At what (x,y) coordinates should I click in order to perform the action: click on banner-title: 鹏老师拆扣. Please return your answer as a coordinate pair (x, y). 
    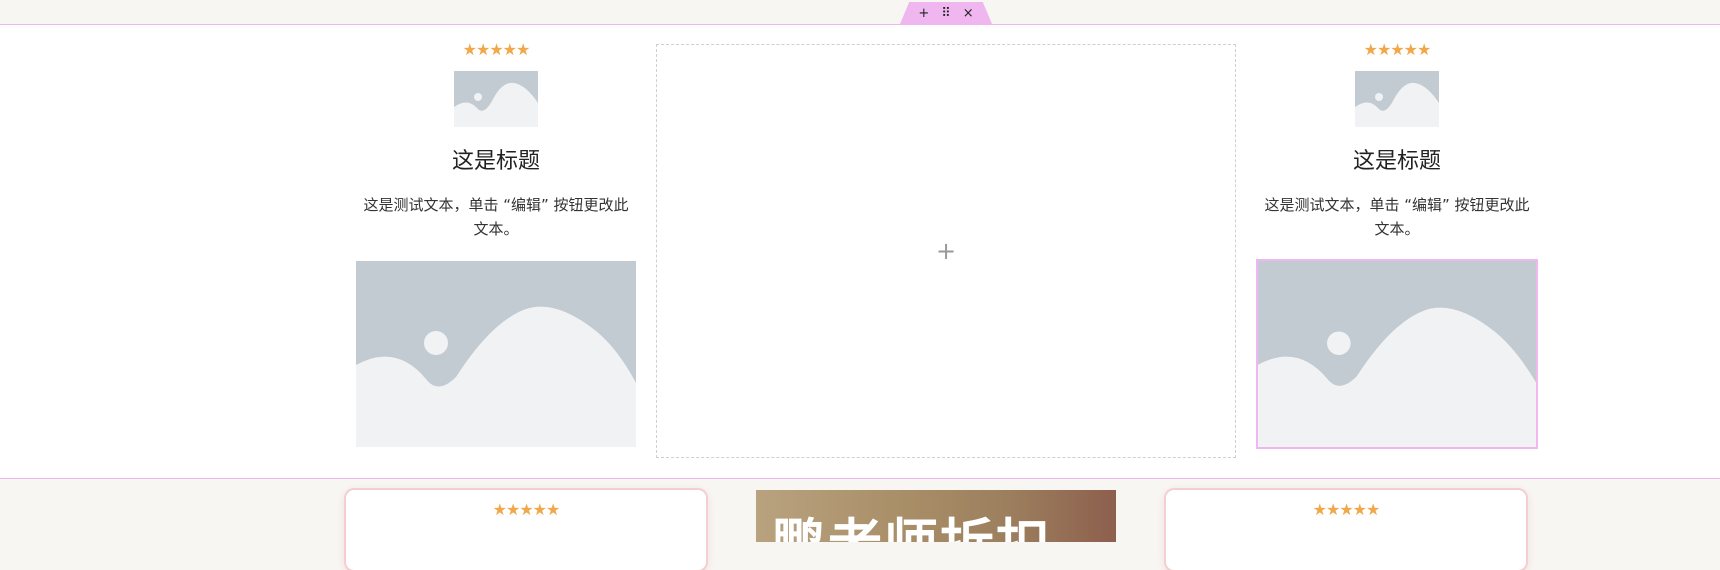
    Looking at the image, I should click on (912, 521).